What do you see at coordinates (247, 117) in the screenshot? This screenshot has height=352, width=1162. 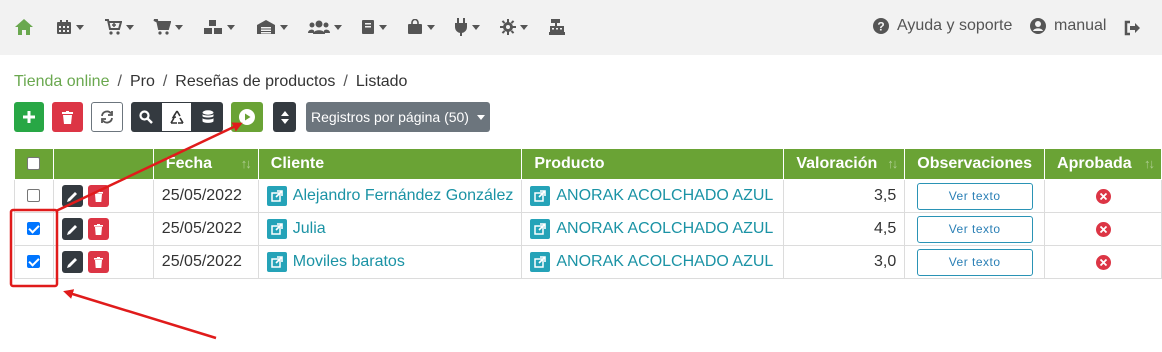 I see `play-button` at bounding box center [247, 117].